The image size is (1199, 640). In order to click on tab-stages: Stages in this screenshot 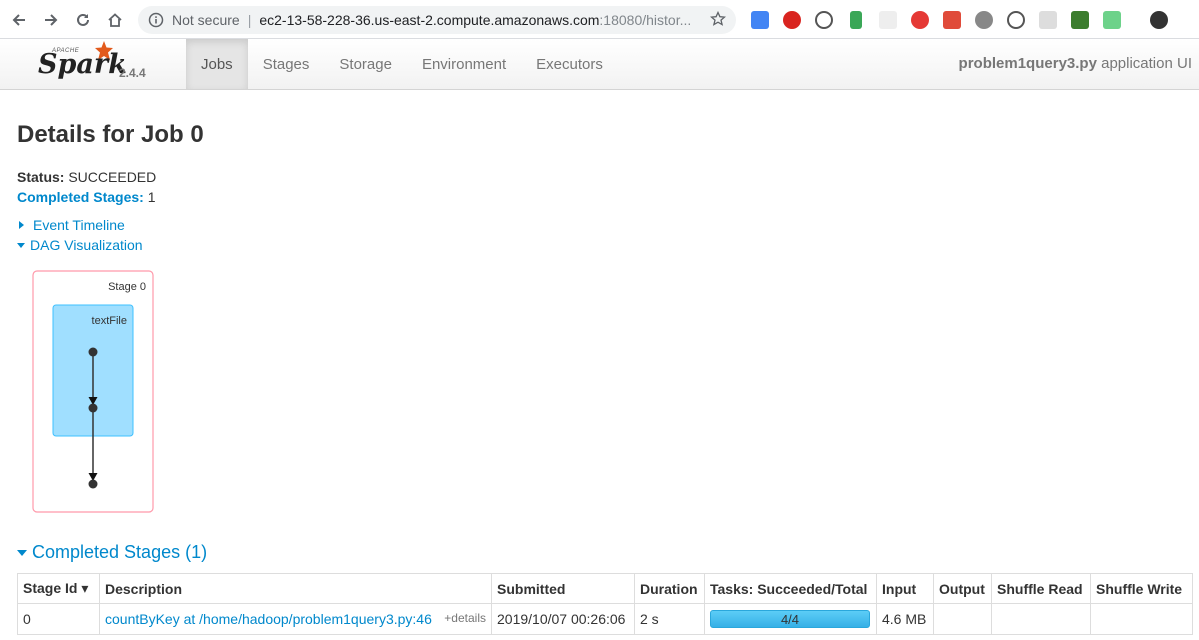, I will do `click(286, 64)`.